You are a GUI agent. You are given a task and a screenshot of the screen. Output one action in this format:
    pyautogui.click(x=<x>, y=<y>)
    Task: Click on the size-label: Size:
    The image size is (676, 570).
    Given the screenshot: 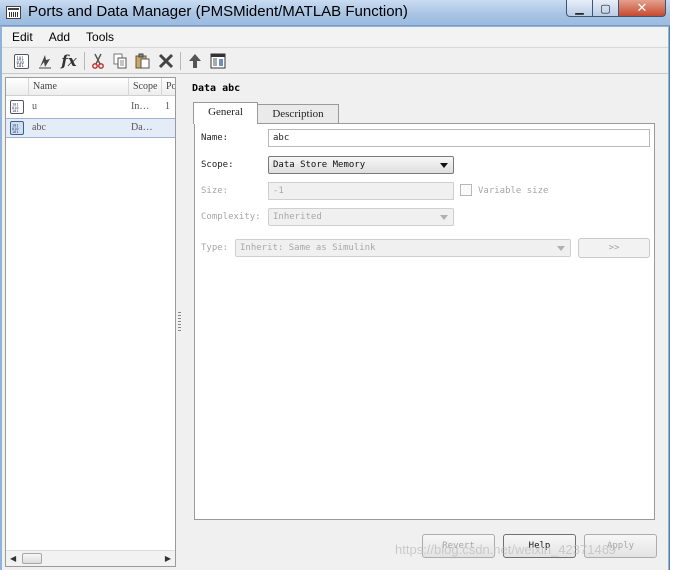 What is the action you would take?
    pyautogui.click(x=215, y=191)
    